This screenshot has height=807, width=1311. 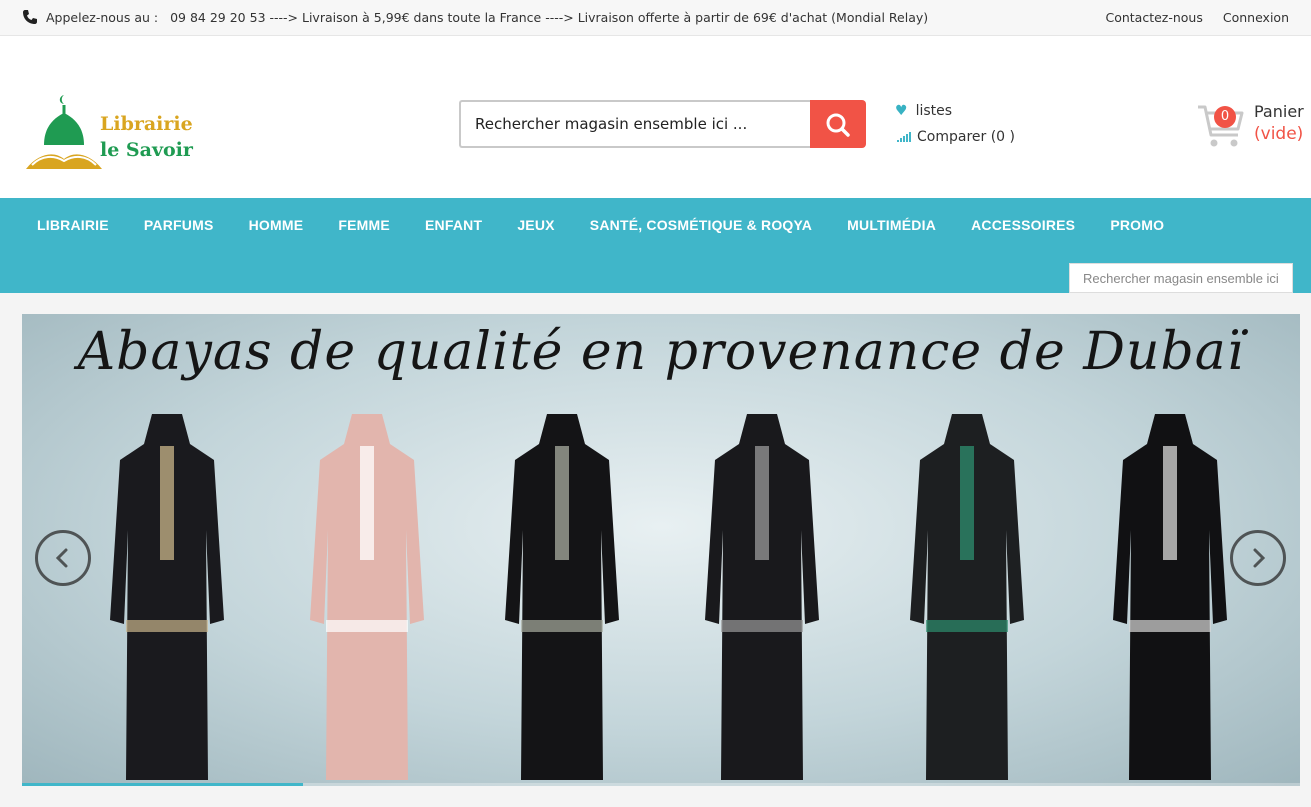 I want to click on search-button, so click(x=838, y=124).